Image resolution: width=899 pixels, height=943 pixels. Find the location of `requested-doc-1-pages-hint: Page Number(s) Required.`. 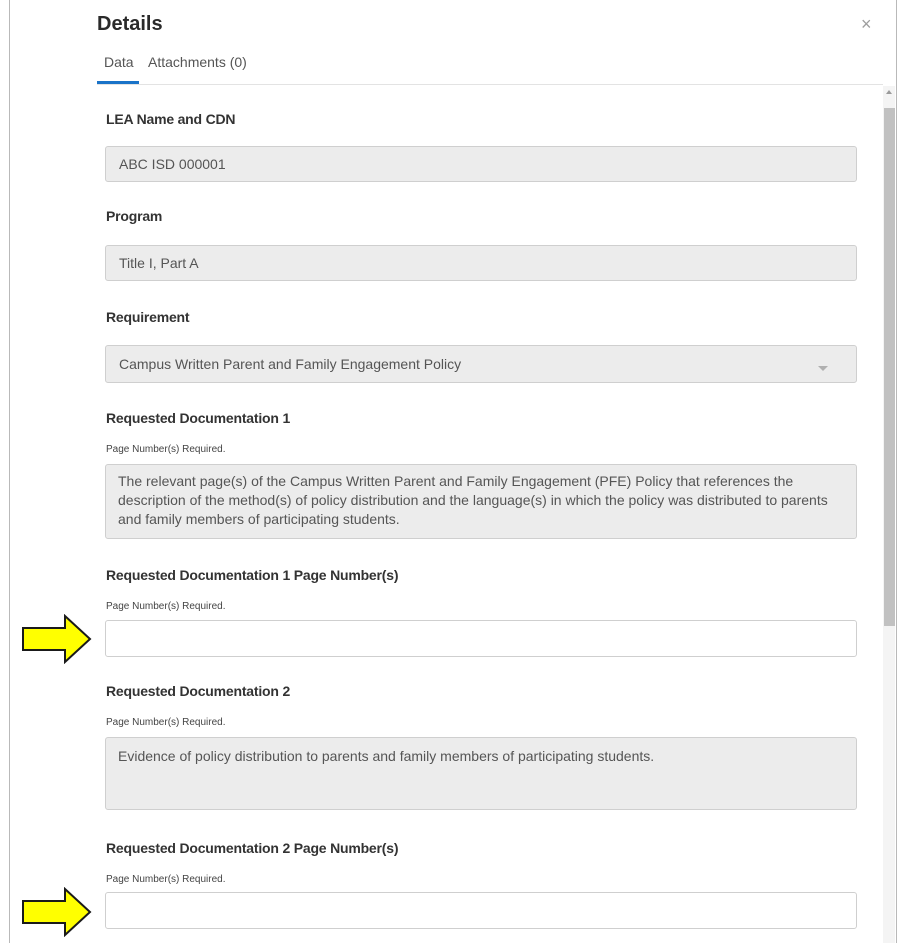

requested-doc-1-pages-hint: Page Number(s) Required. is located at coordinates (166, 606).